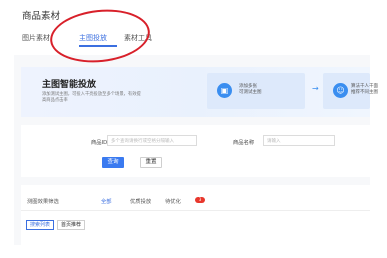 This screenshot has height=258, width=387. What do you see at coordinates (36, 38) in the screenshot?
I see `tab-image-material: 图片素材` at bounding box center [36, 38].